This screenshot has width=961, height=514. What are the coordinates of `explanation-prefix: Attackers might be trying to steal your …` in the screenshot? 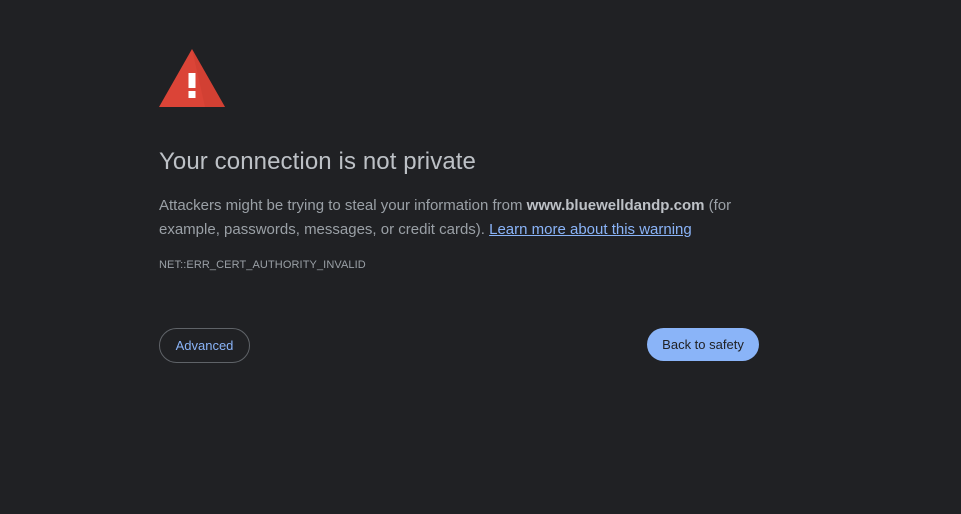 It's located at (343, 205).